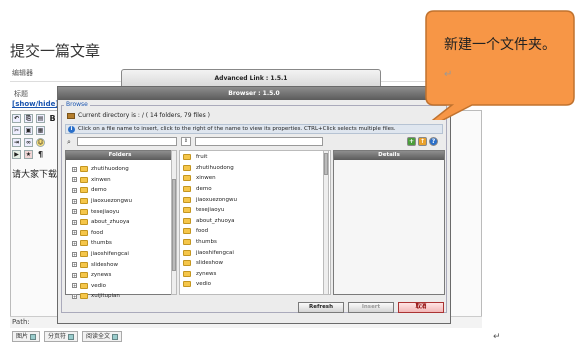  What do you see at coordinates (123, 296) in the screenshot?
I see `folder-tree-item: + xuijitupian` at bounding box center [123, 296].